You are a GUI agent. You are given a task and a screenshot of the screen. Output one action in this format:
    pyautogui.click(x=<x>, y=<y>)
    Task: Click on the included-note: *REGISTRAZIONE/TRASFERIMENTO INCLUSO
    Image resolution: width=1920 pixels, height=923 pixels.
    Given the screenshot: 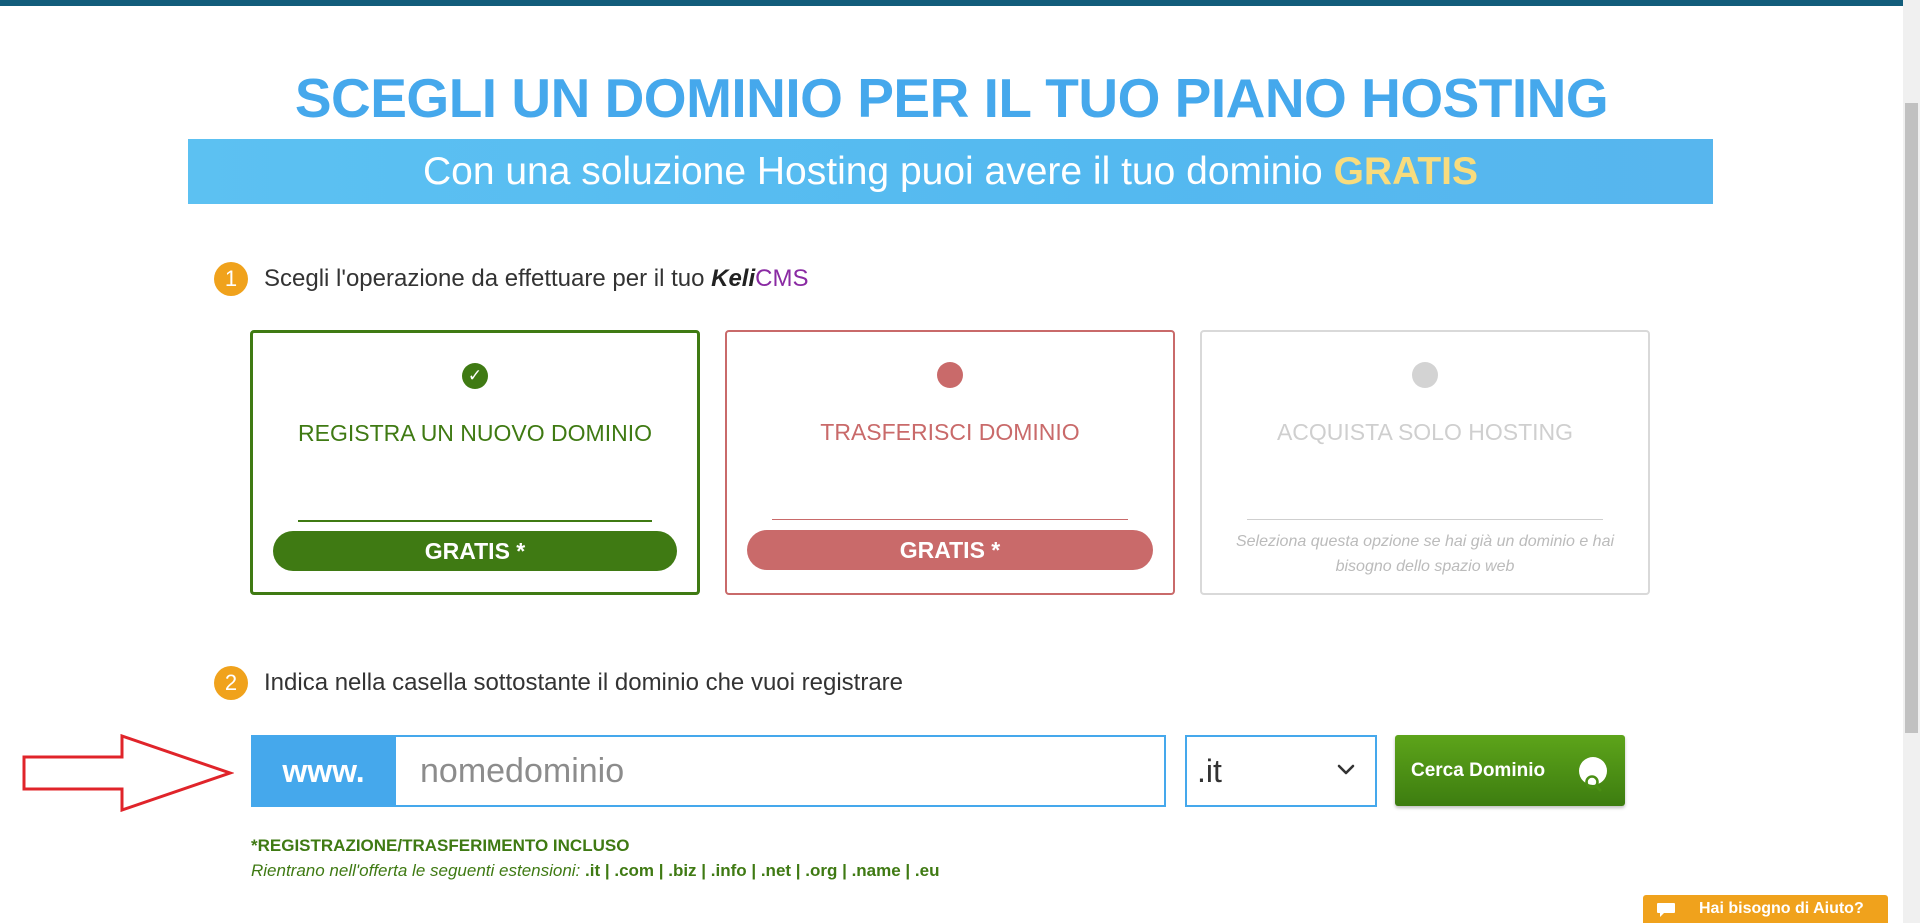 What is the action you would take?
    pyautogui.click(x=440, y=845)
    